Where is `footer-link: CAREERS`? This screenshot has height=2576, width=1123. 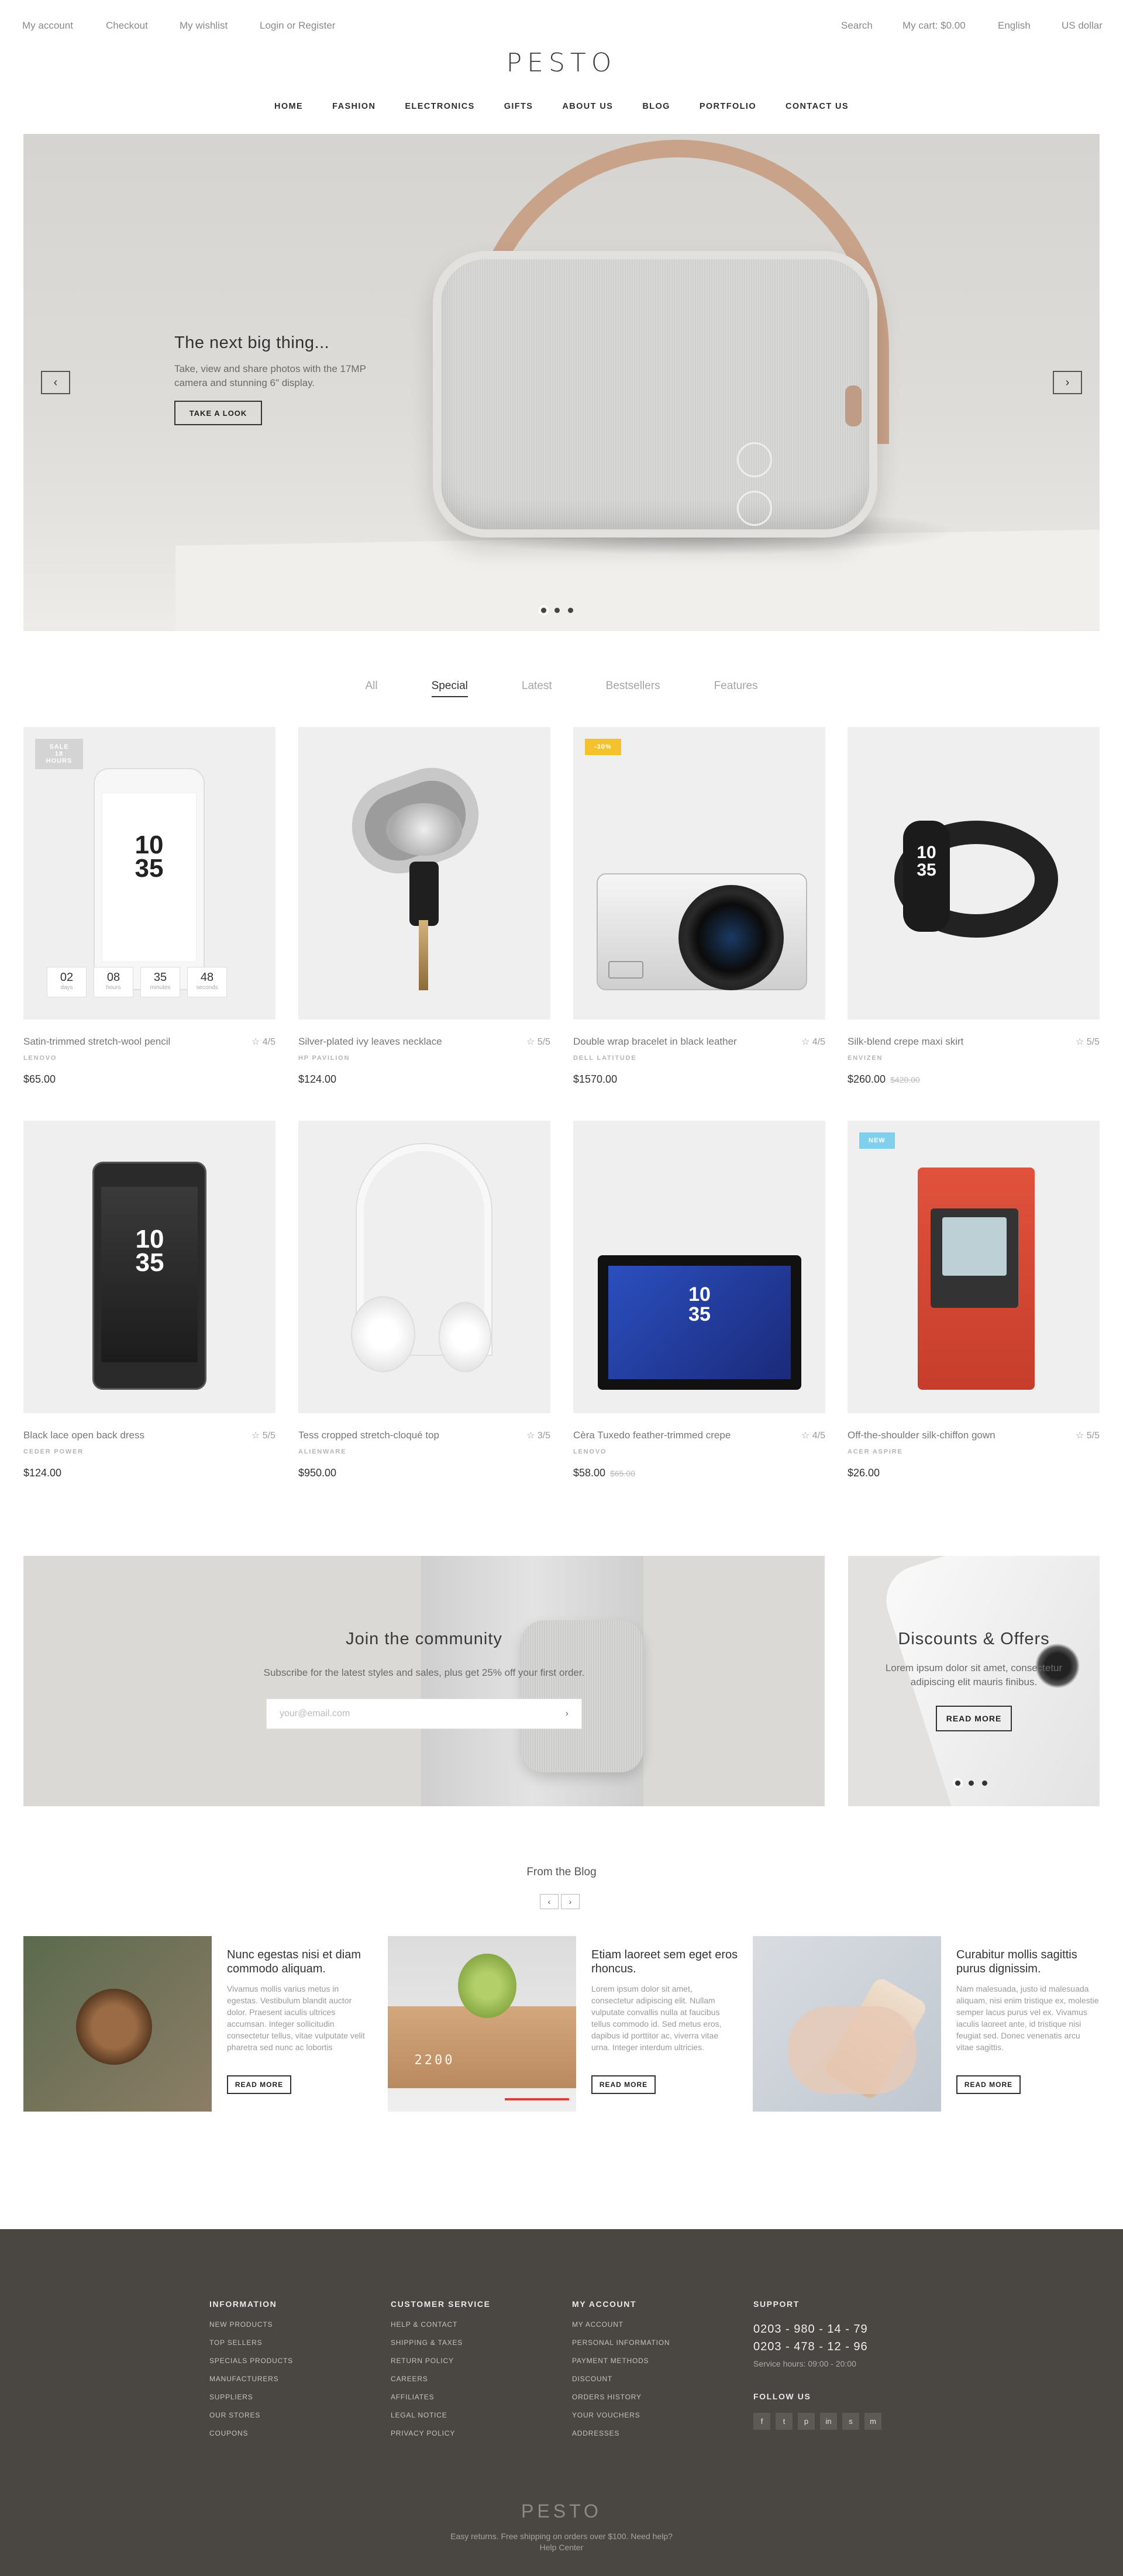
footer-link: CAREERS is located at coordinates (441, 2384).